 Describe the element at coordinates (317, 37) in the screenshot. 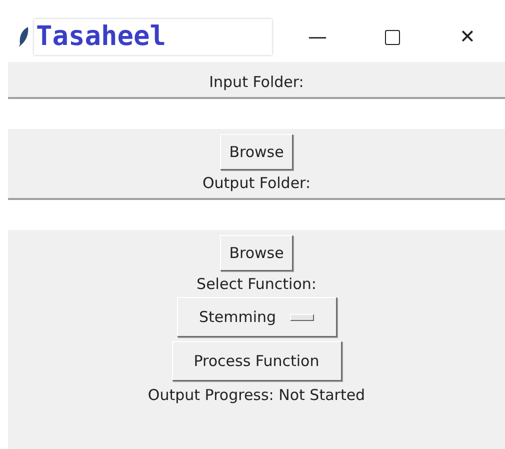

I see `minimize-button: —` at that location.